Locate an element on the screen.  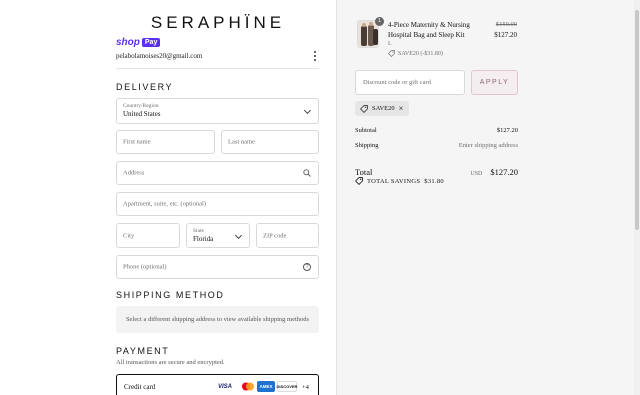
product-discount-text: SAVE20 (-$31.80) is located at coordinates (420, 53).